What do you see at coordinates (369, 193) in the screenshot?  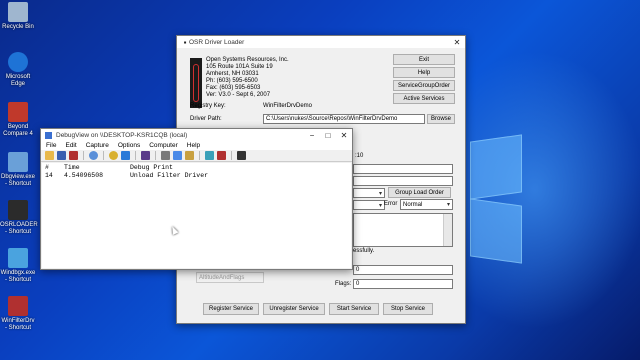 I see `start-type-combo` at bounding box center [369, 193].